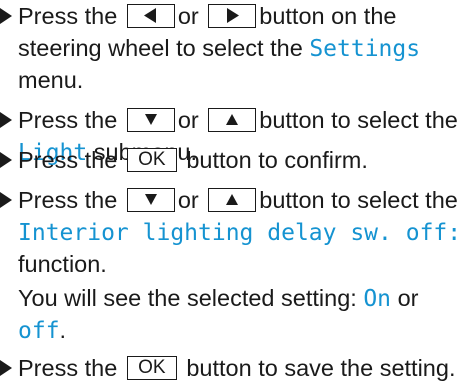 The width and height of the screenshot is (470, 384). Describe the element at coordinates (160, 48) in the screenshot. I see `step-text: steering wheel to select the` at that location.